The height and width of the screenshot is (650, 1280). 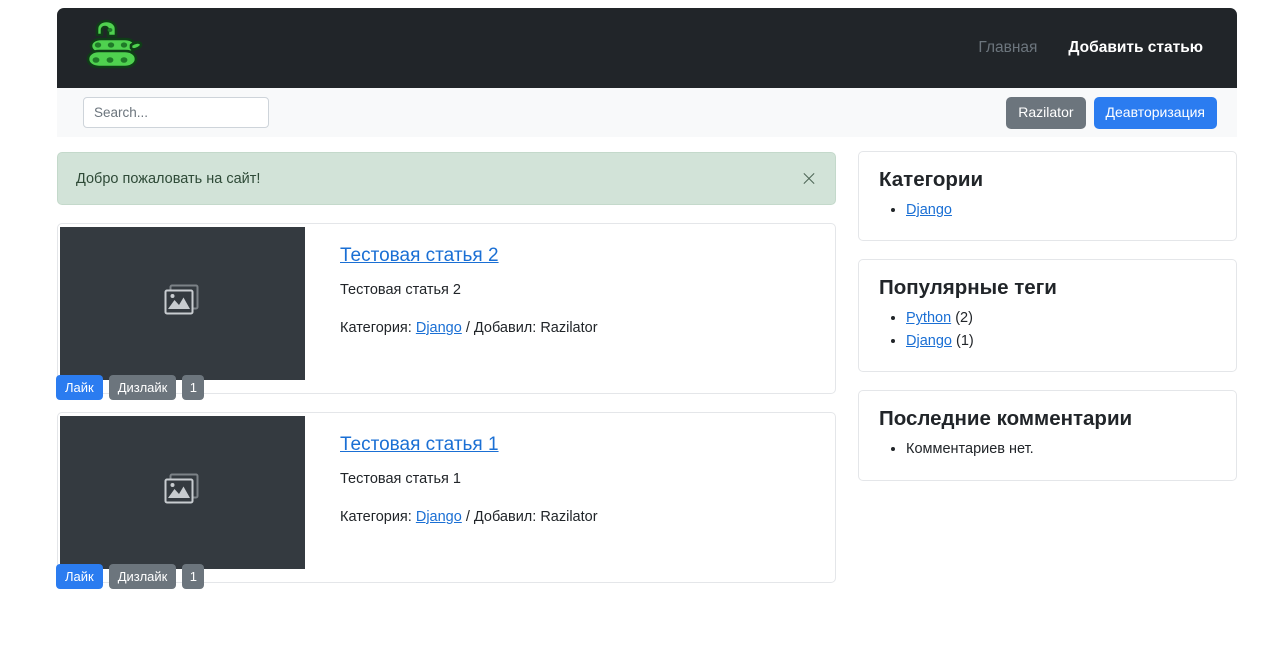 I want to click on list-item: Django, so click(x=1061, y=210).